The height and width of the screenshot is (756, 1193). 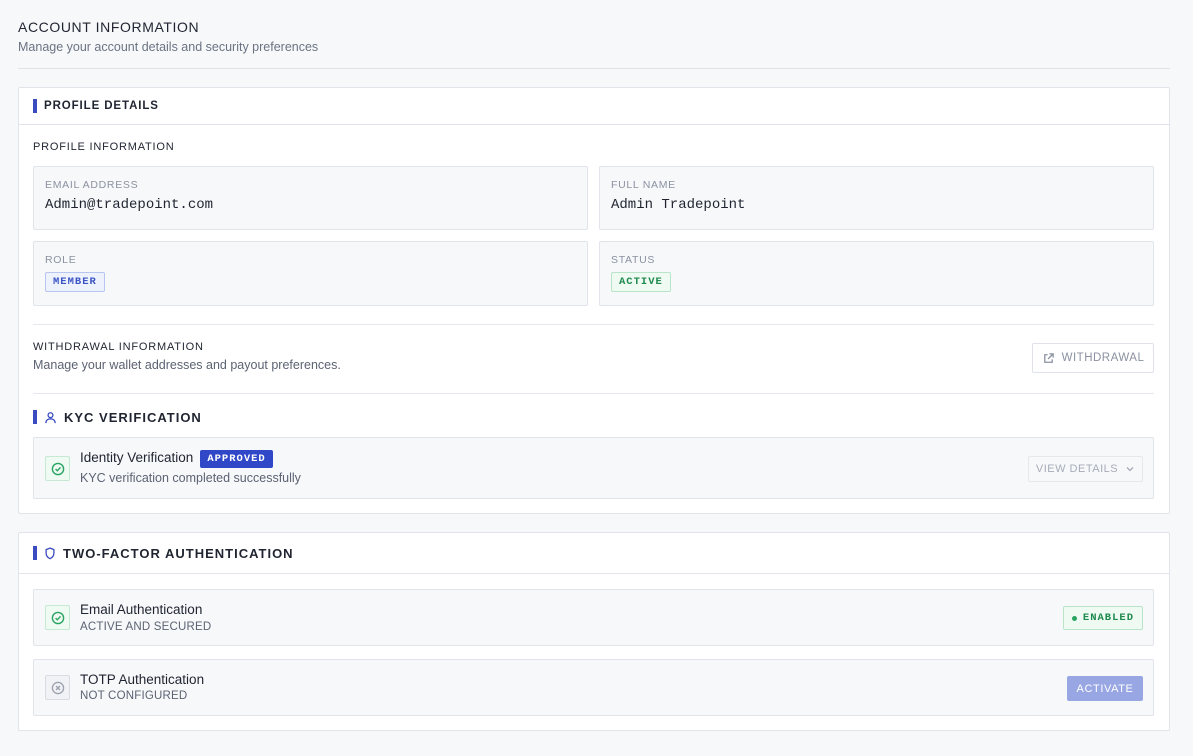 I want to click on kyc-header: KYC VERIFICATION, so click(x=117, y=417).